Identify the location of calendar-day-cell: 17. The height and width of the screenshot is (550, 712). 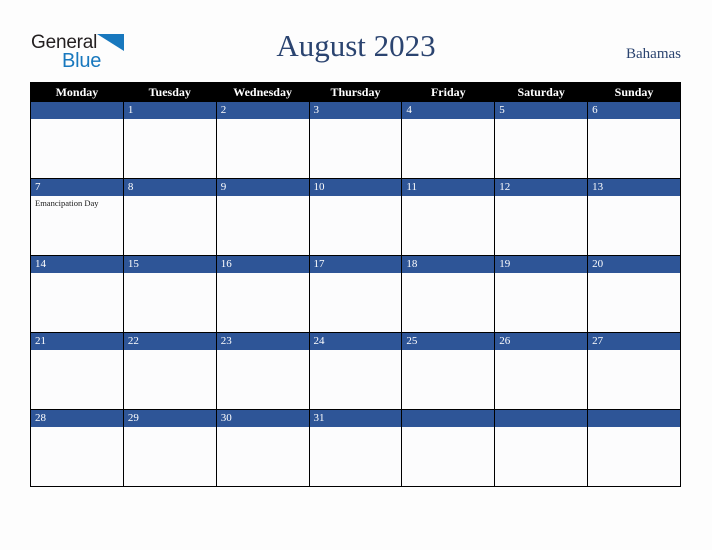
(355, 294).